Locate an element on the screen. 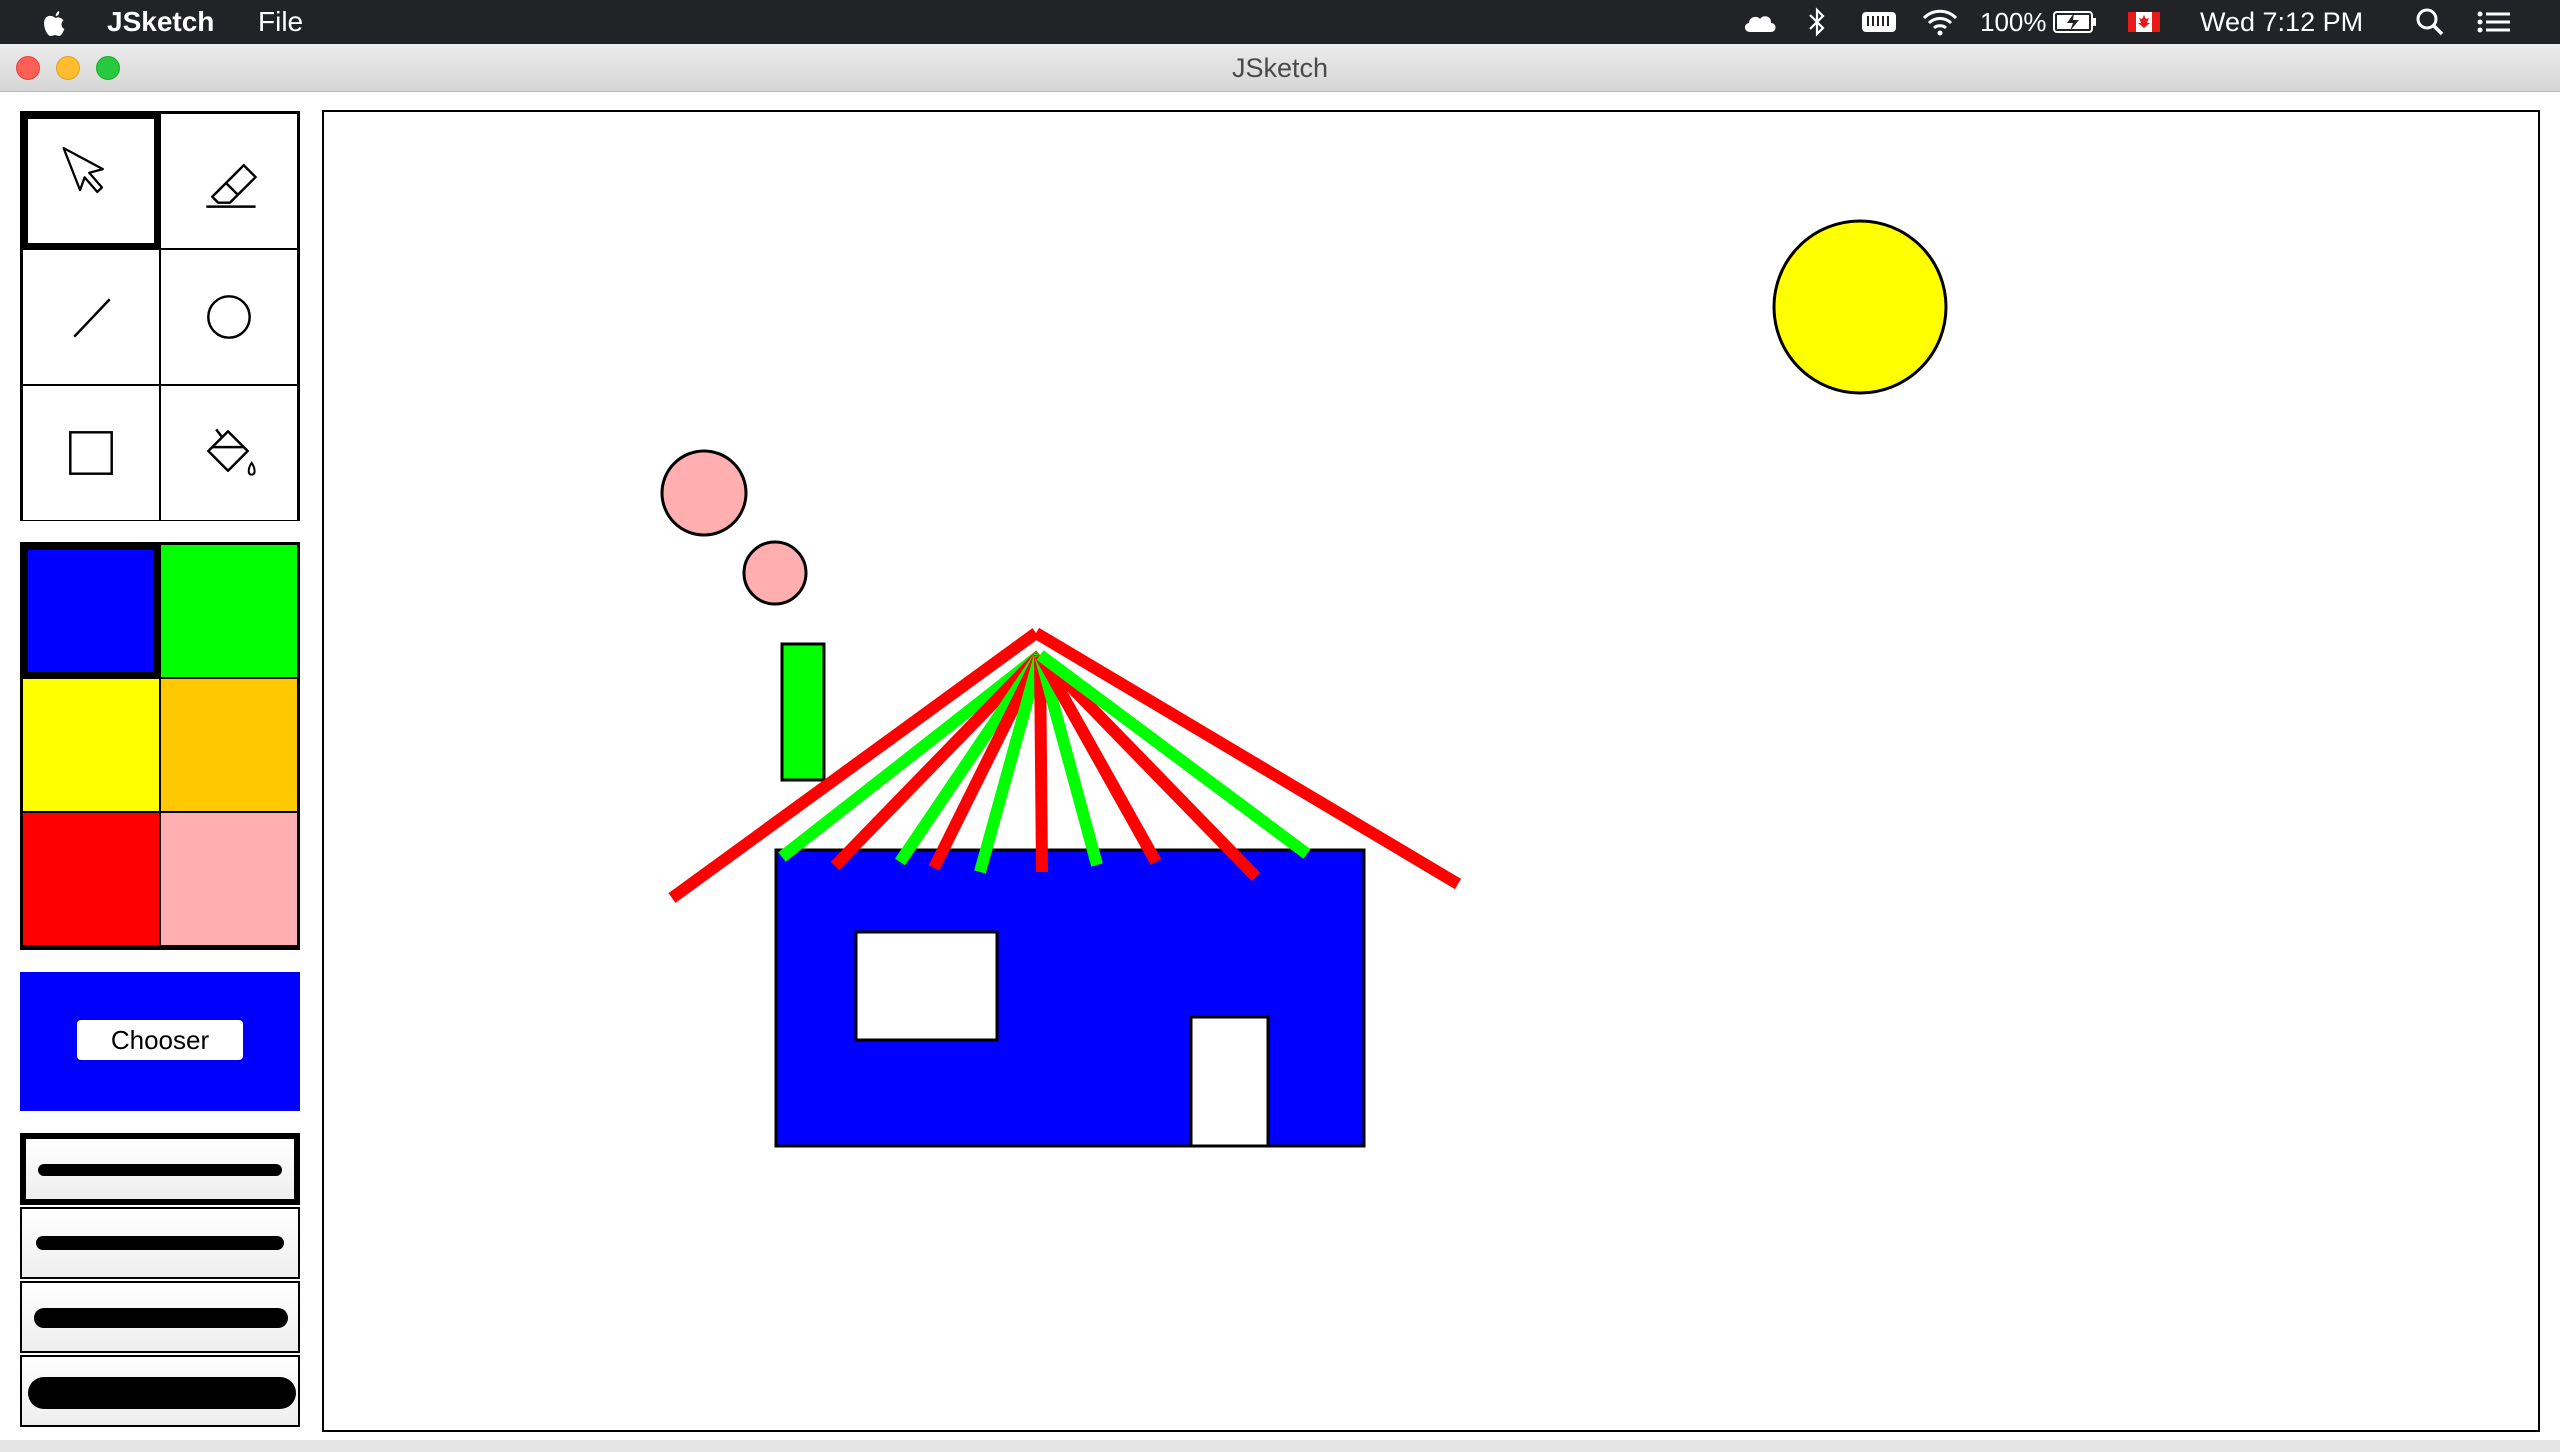  stroke-width-3-icon is located at coordinates (161, 1318).